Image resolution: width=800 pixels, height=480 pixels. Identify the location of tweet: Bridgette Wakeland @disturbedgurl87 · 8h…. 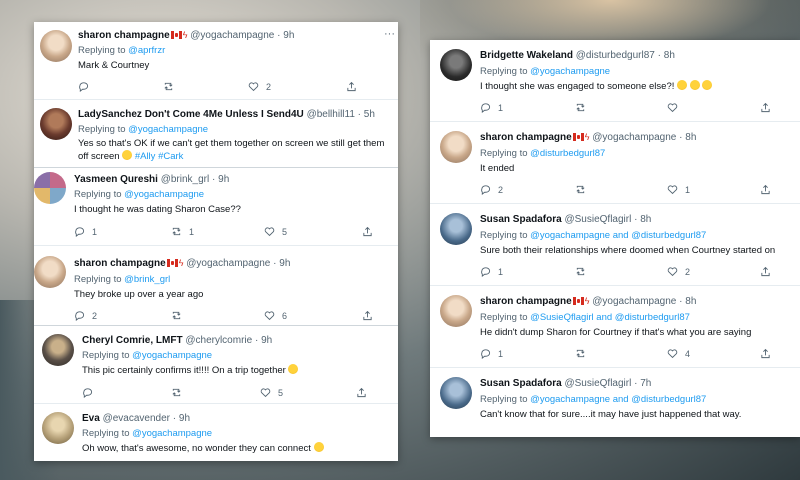
(615, 81).